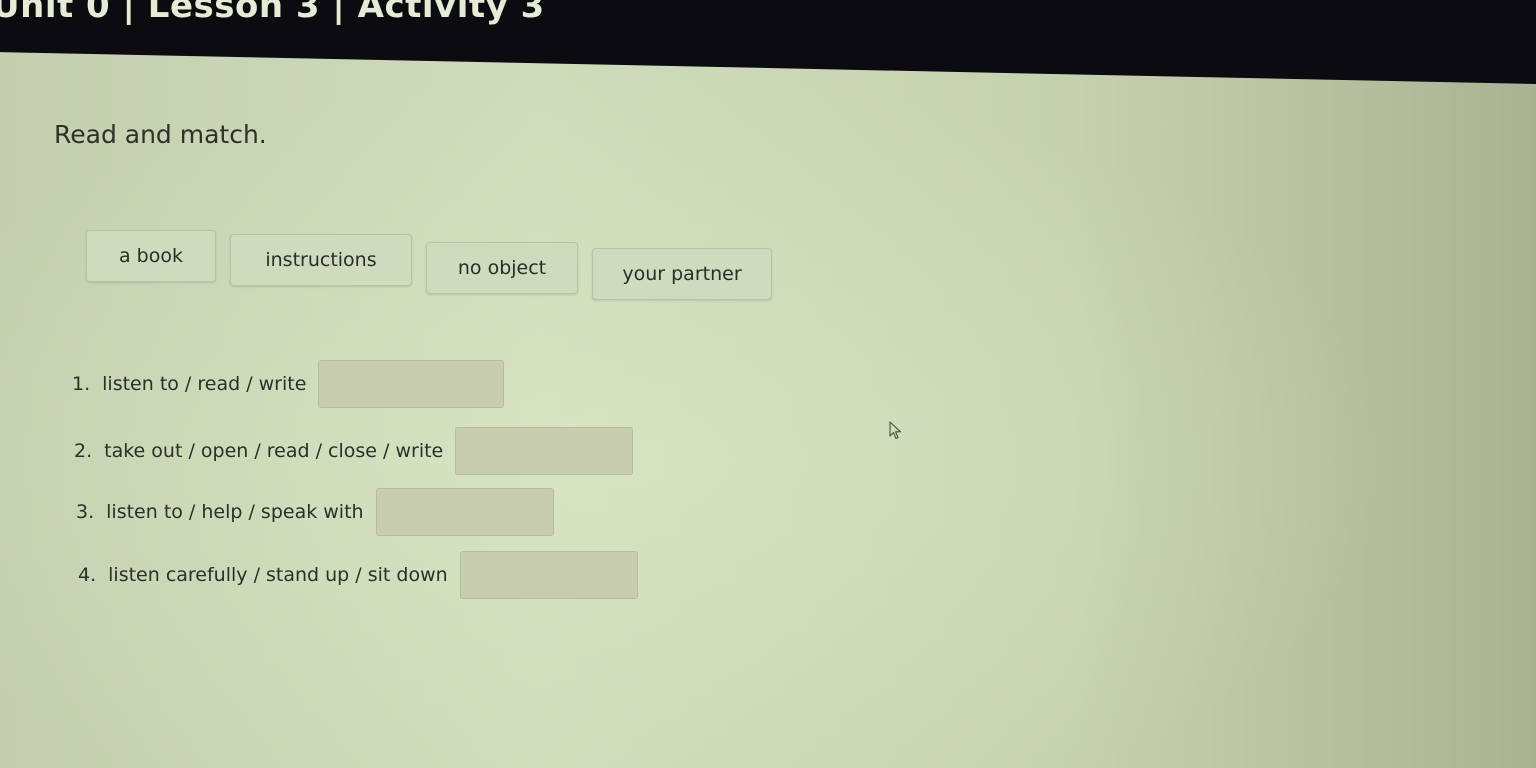 This screenshot has width=1536, height=768. I want to click on option-chip-no-object: no object, so click(502, 268).